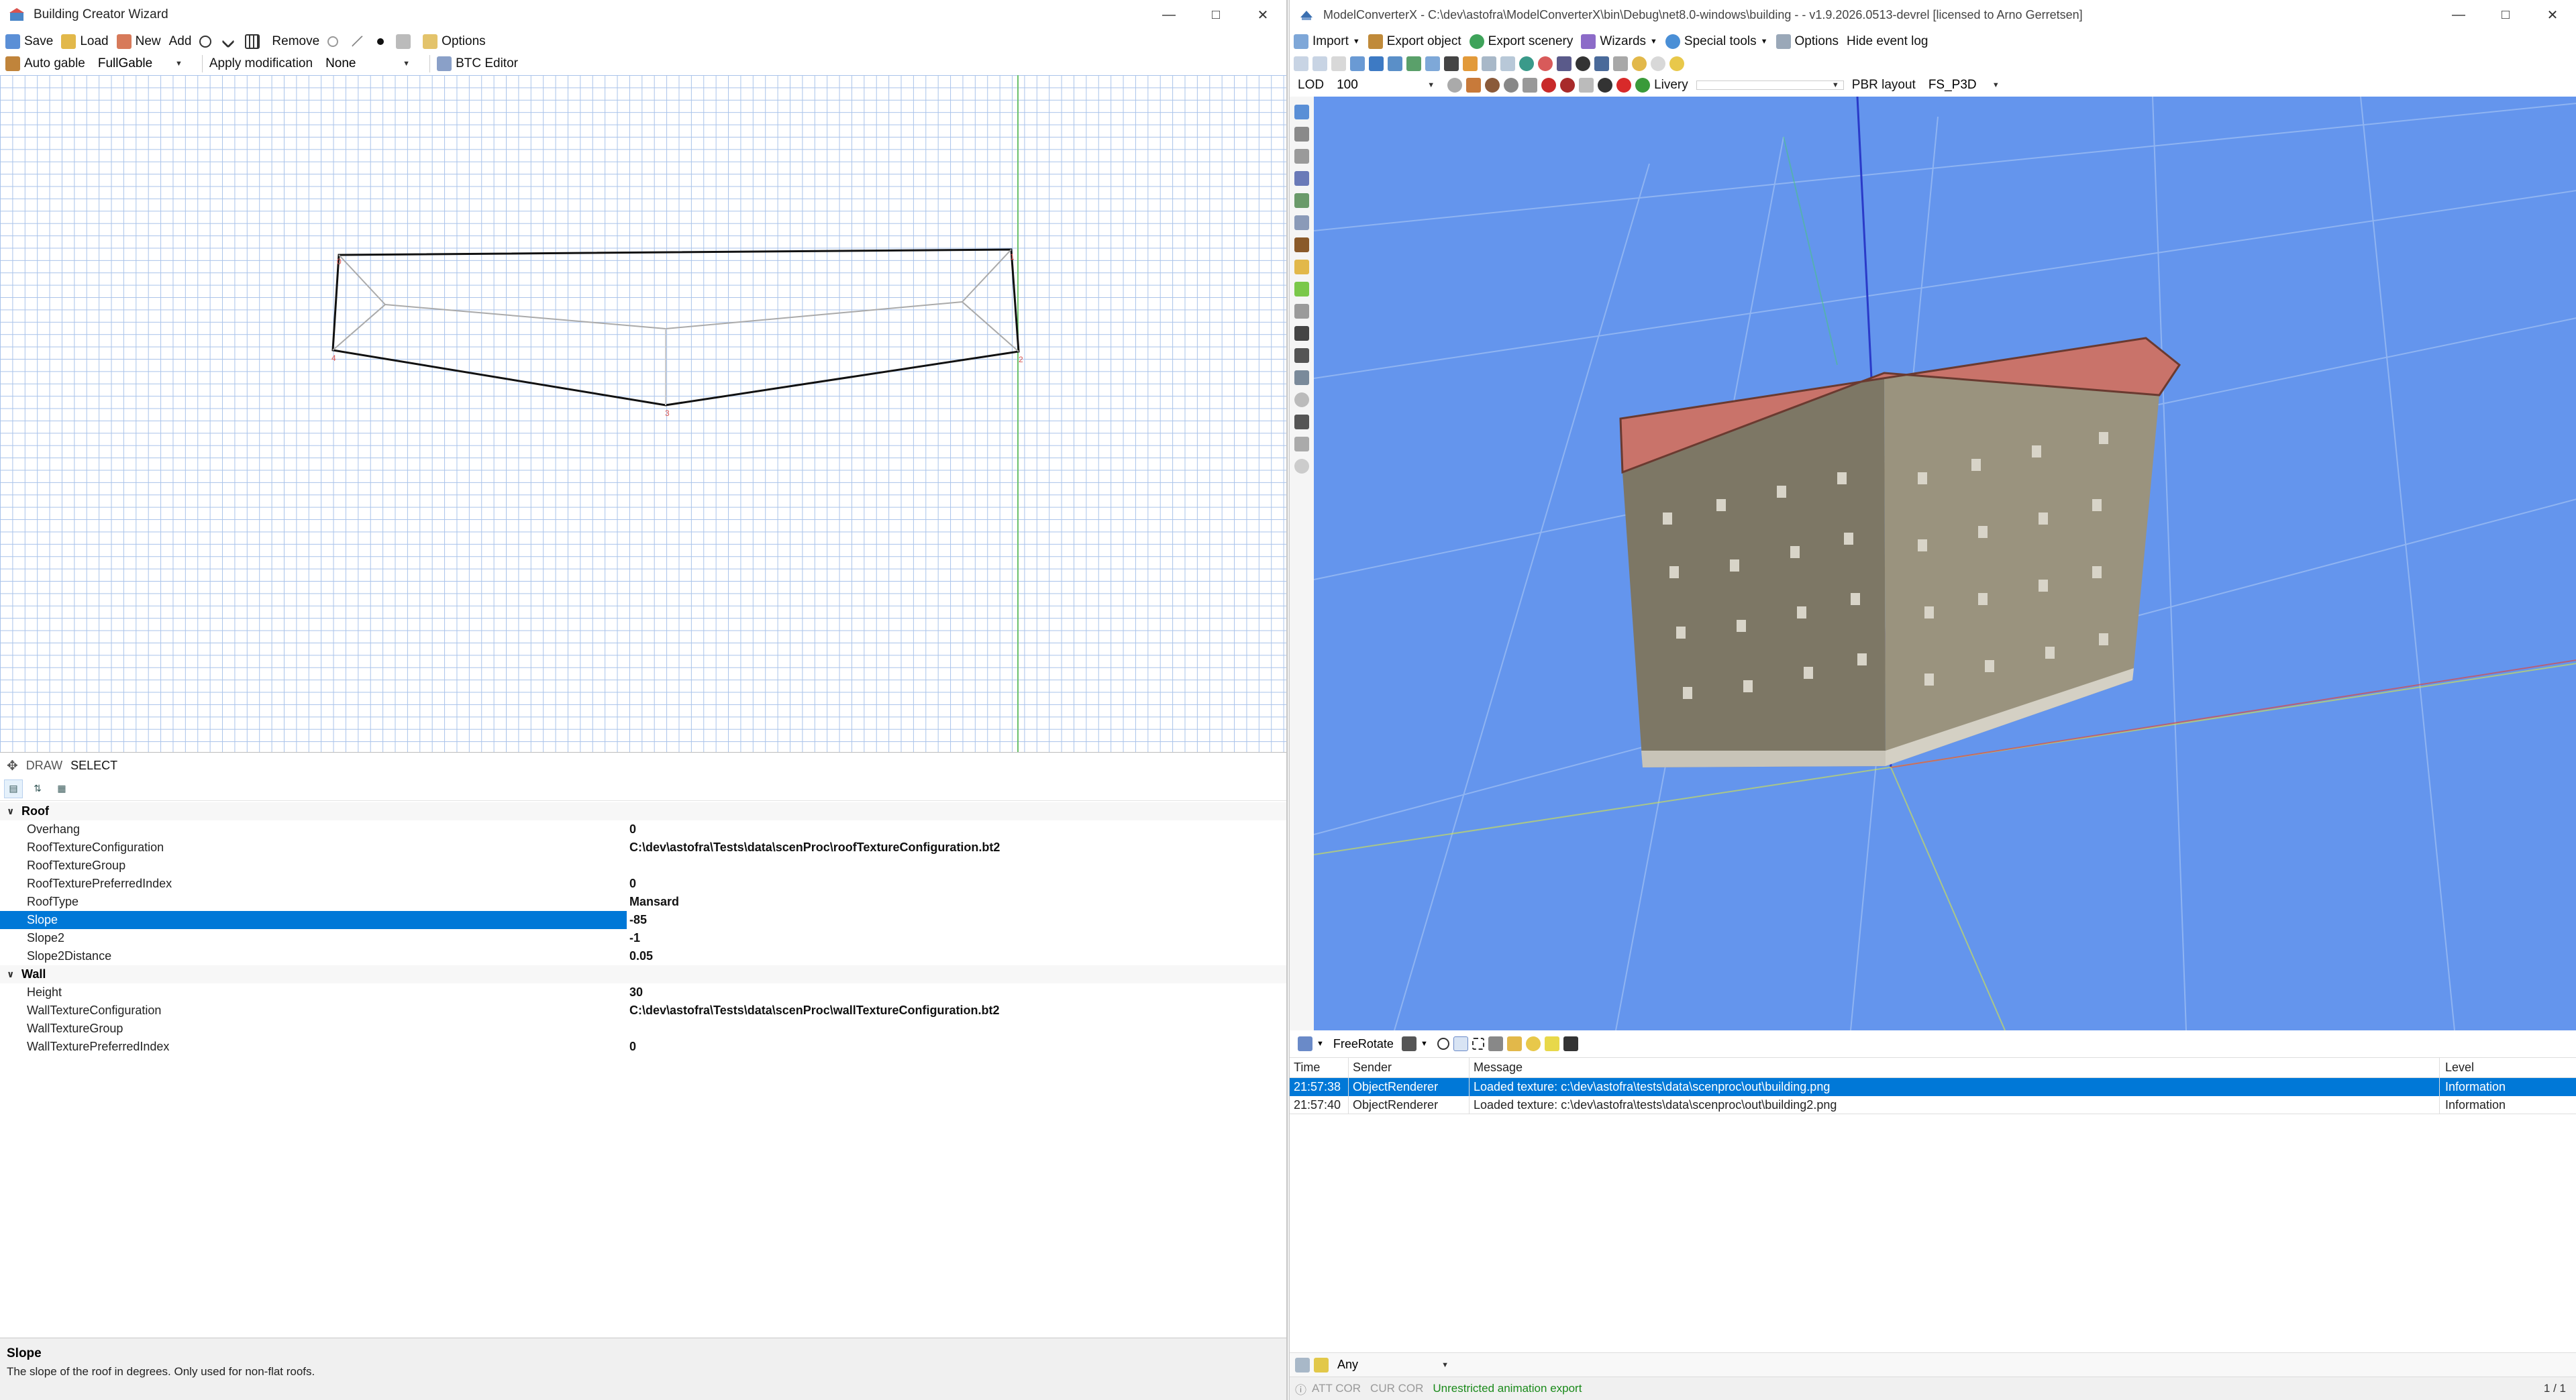 The width and height of the screenshot is (2576, 1400). Describe the element at coordinates (1301, 289) in the screenshot. I see `landscape-icon` at that location.